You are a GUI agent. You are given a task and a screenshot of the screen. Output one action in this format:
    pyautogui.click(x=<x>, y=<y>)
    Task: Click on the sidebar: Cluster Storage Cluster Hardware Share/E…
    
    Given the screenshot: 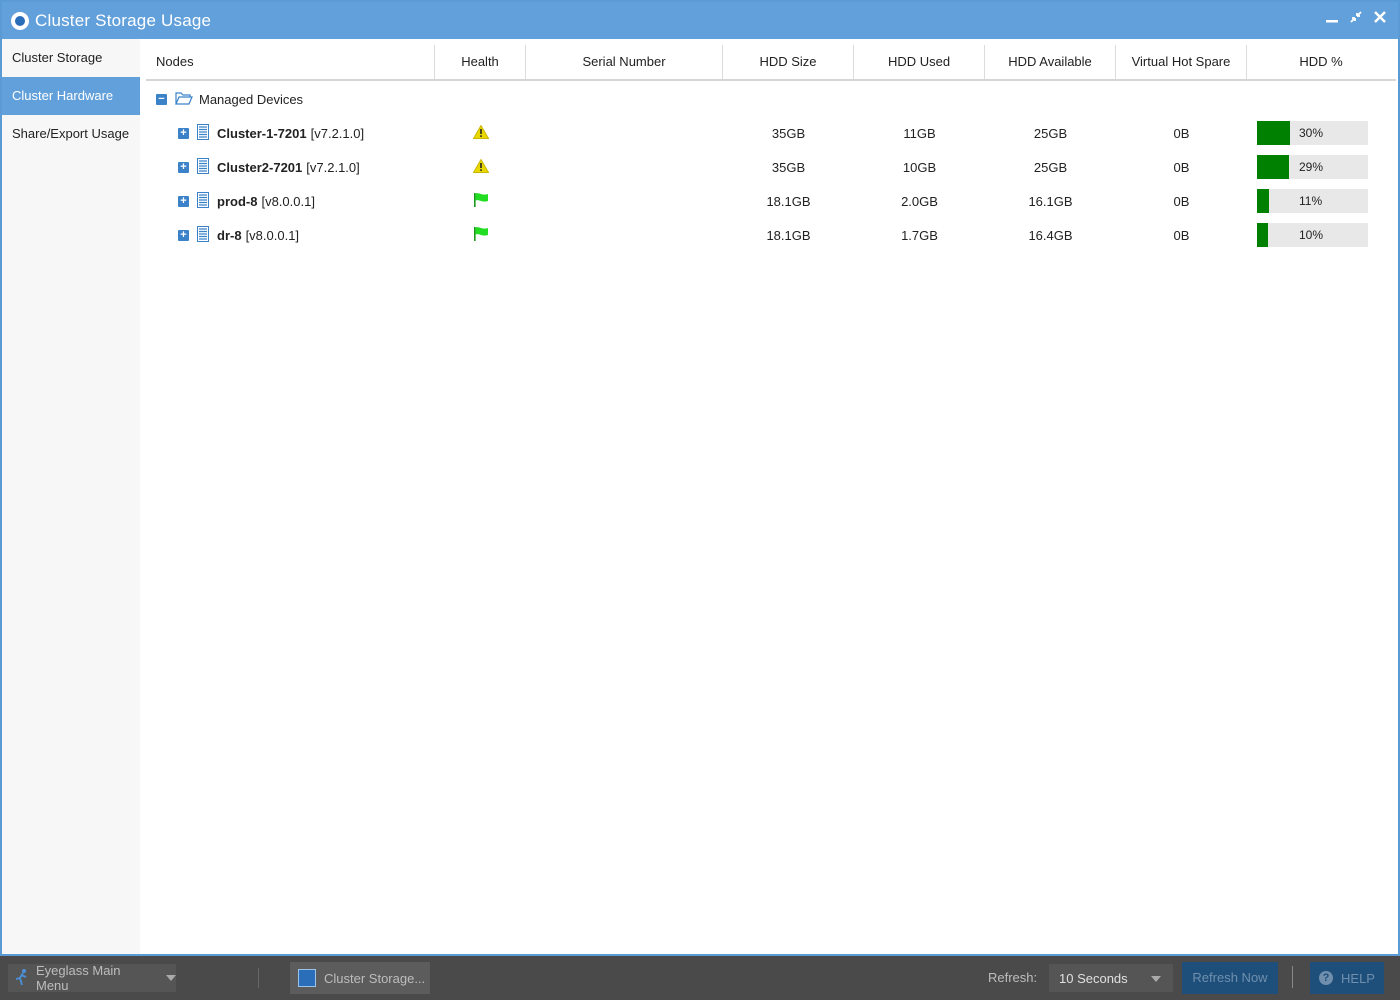 What is the action you would take?
    pyautogui.click(x=71, y=496)
    